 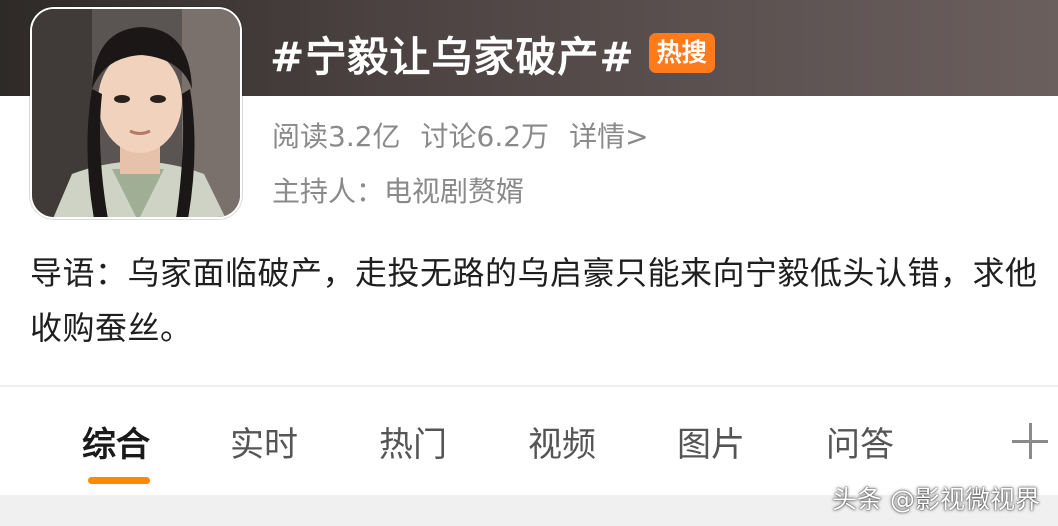 I want to click on details-link: 详情>, so click(x=608, y=135).